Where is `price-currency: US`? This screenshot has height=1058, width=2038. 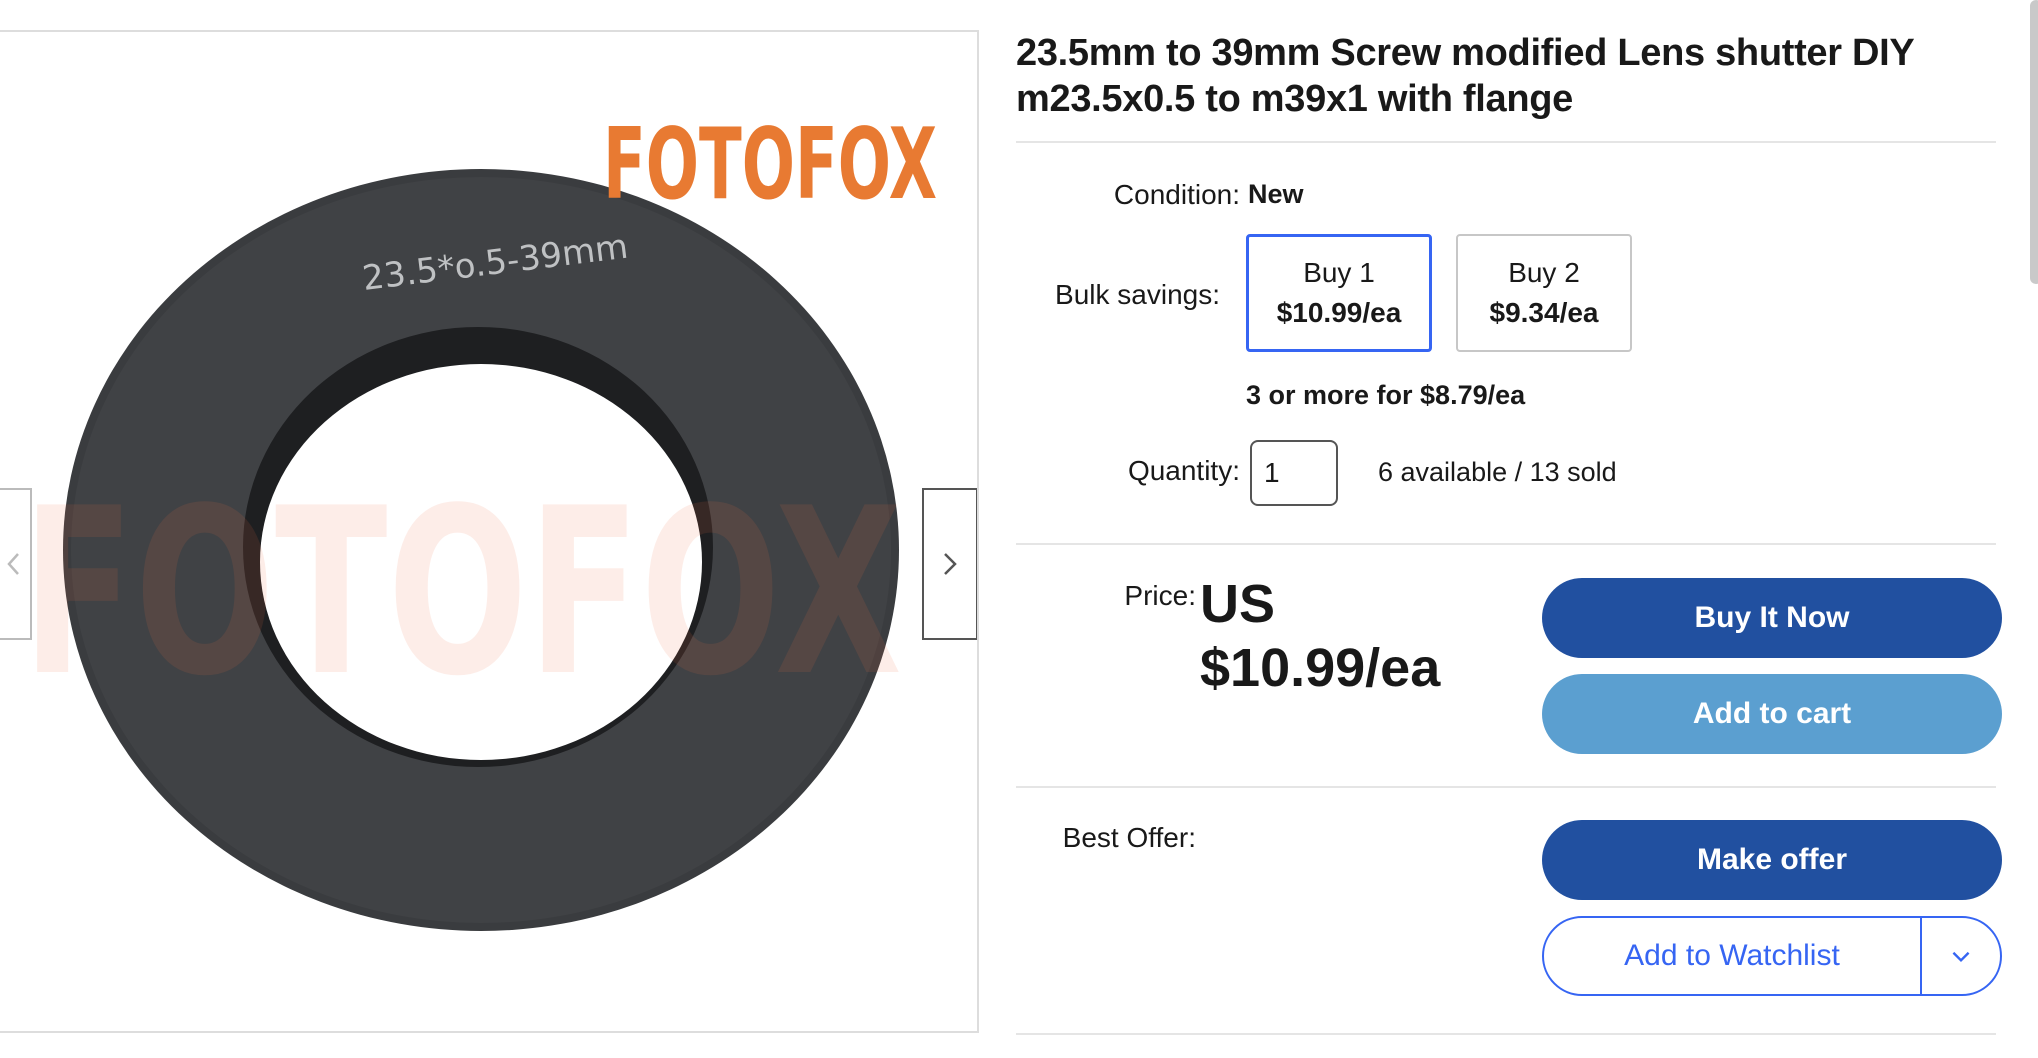 price-currency: US is located at coordinates (1238, 604).